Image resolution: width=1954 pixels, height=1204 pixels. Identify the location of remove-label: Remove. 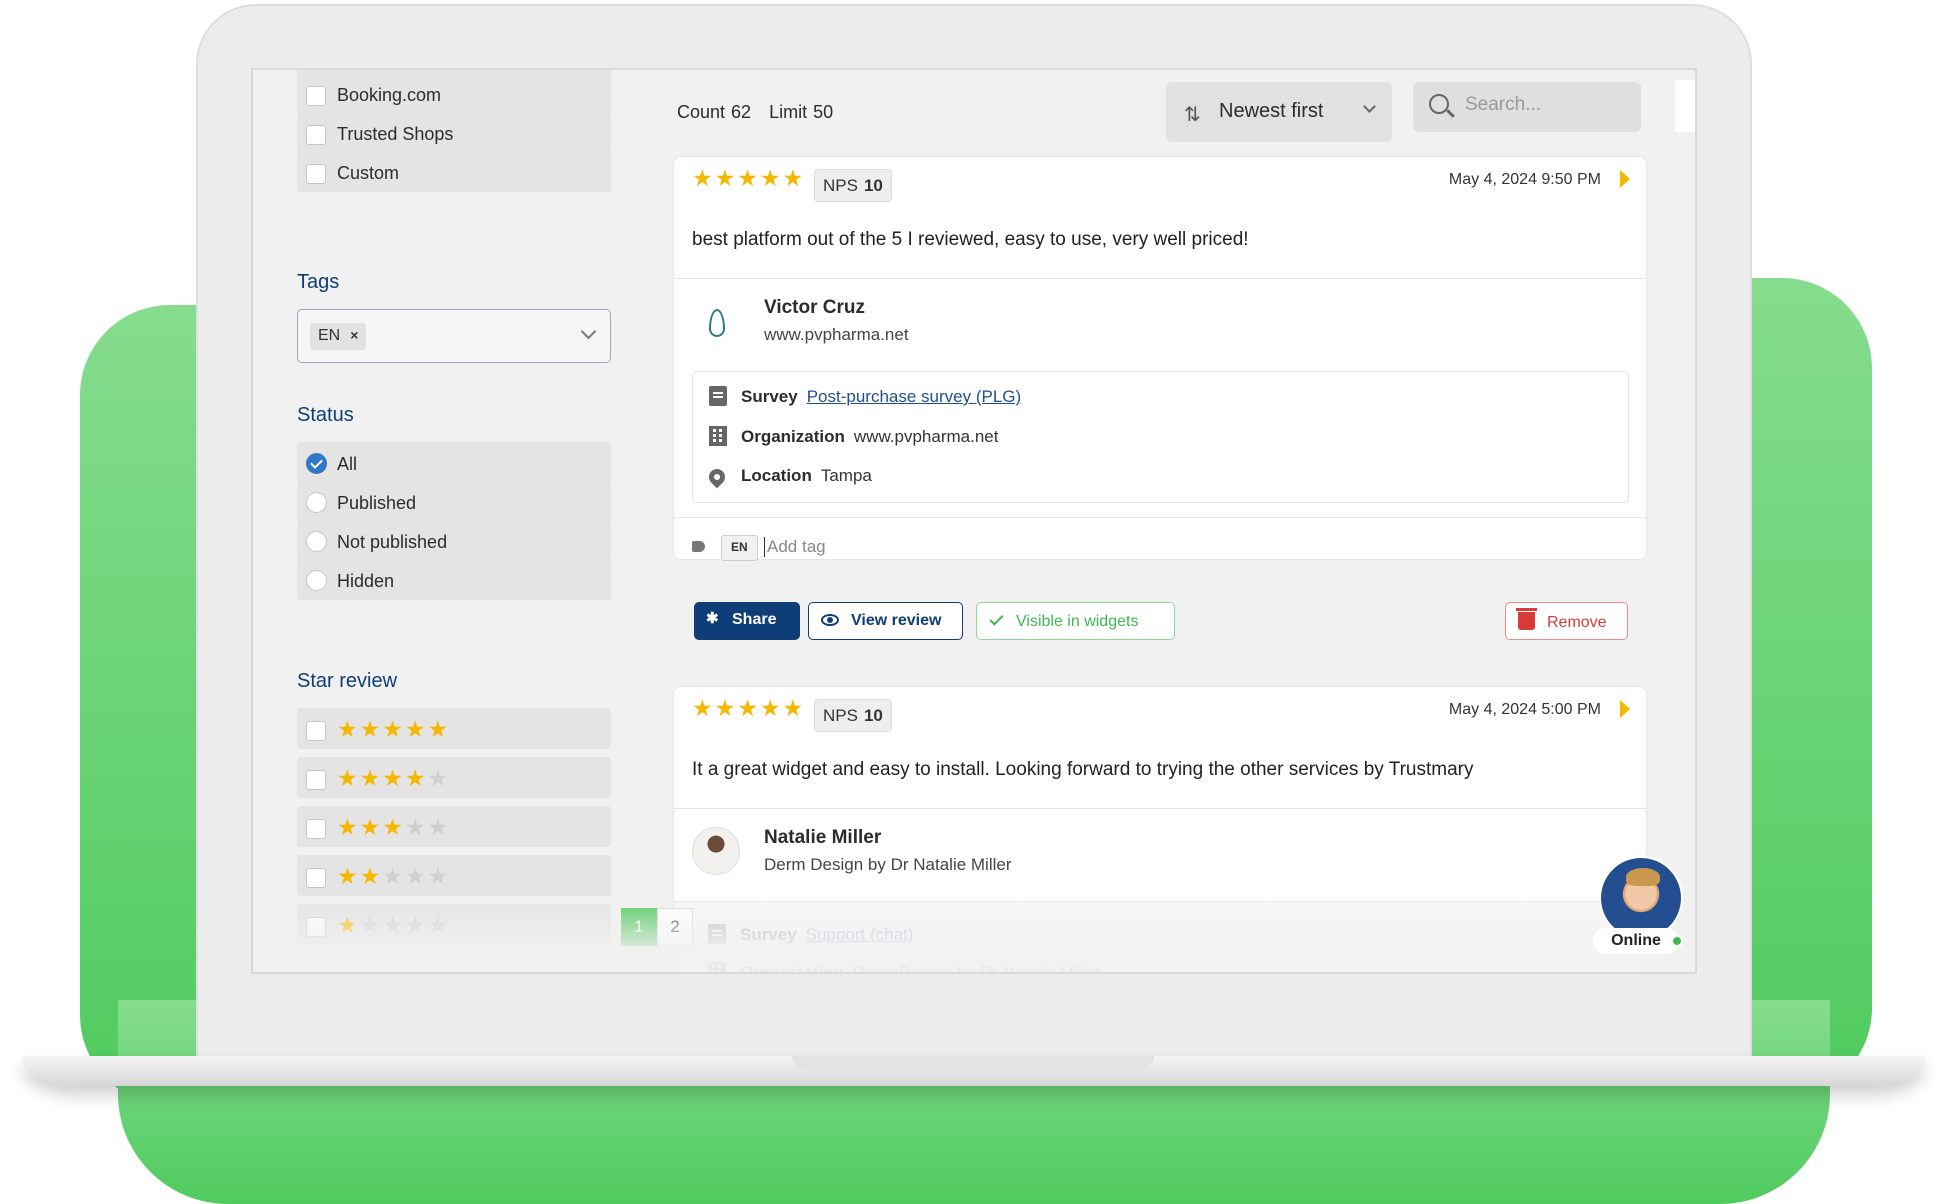
(1577, 622).